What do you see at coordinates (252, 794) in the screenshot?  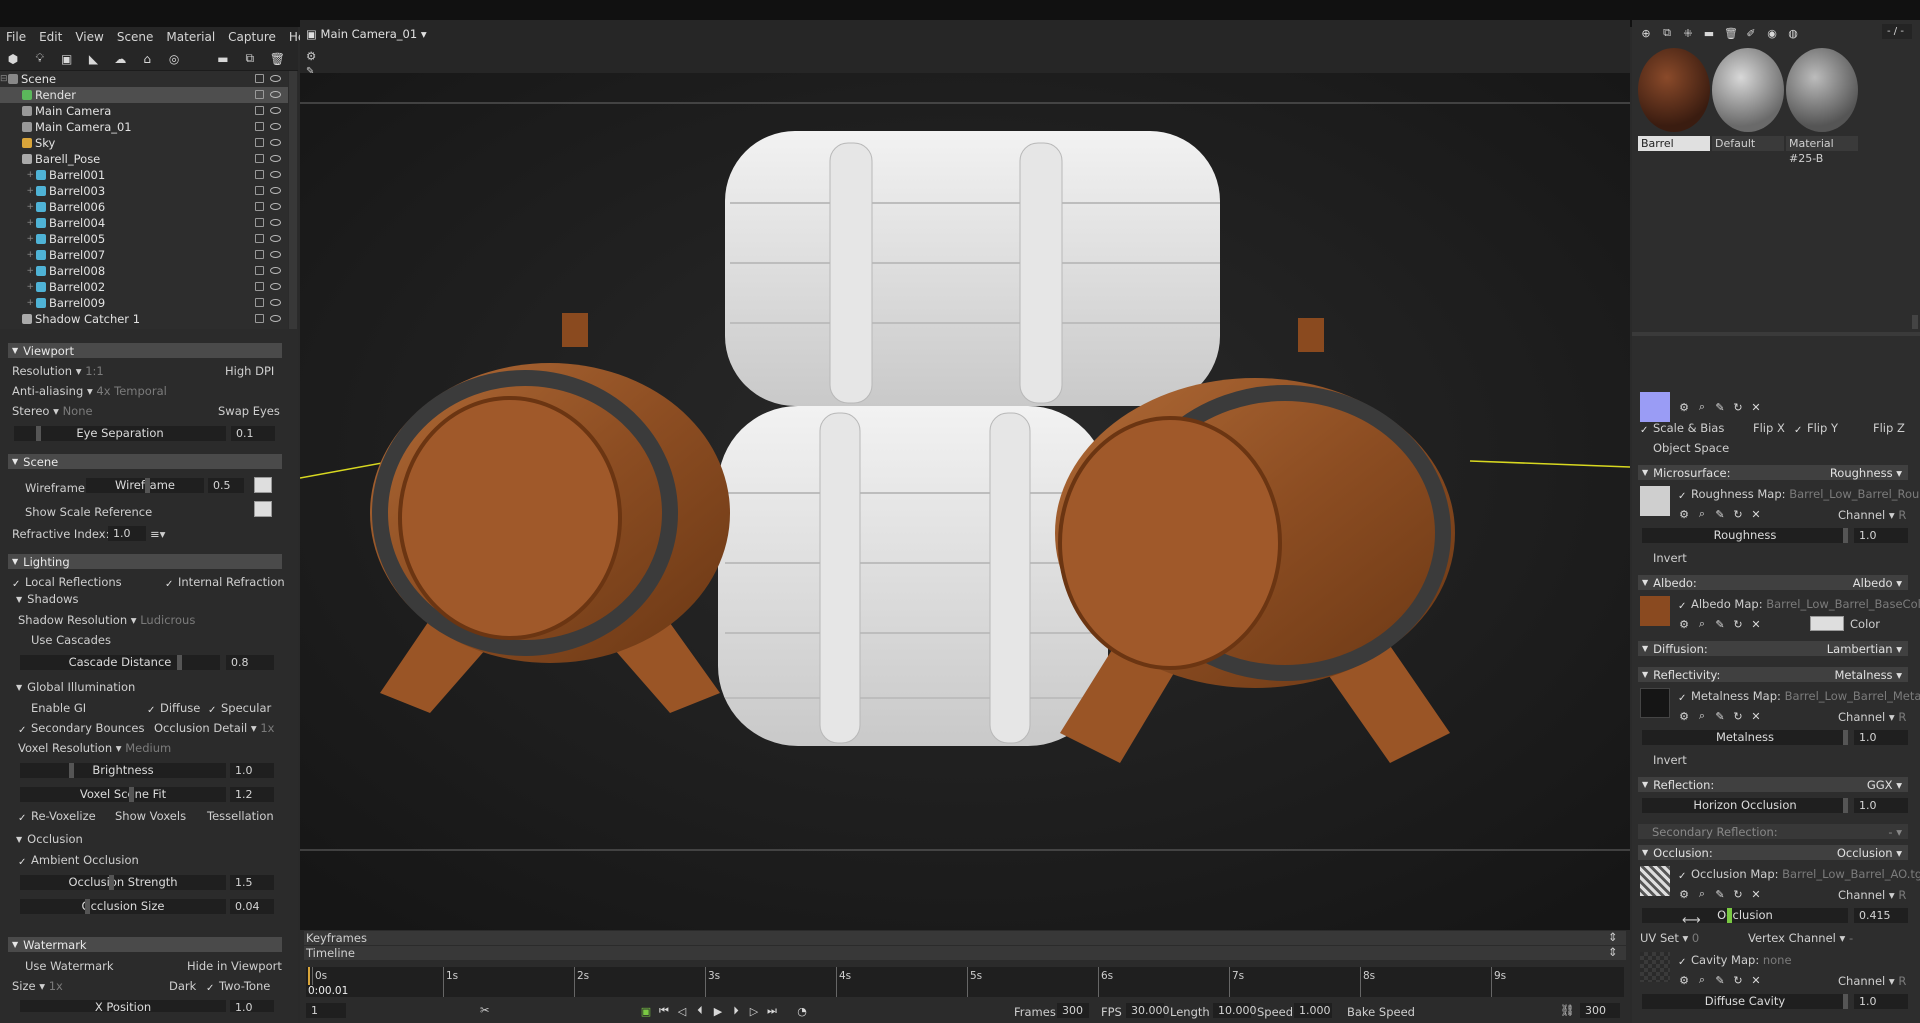 I see `voxel-scene-fit-value: 1.2` at bounding box center [252, 794].